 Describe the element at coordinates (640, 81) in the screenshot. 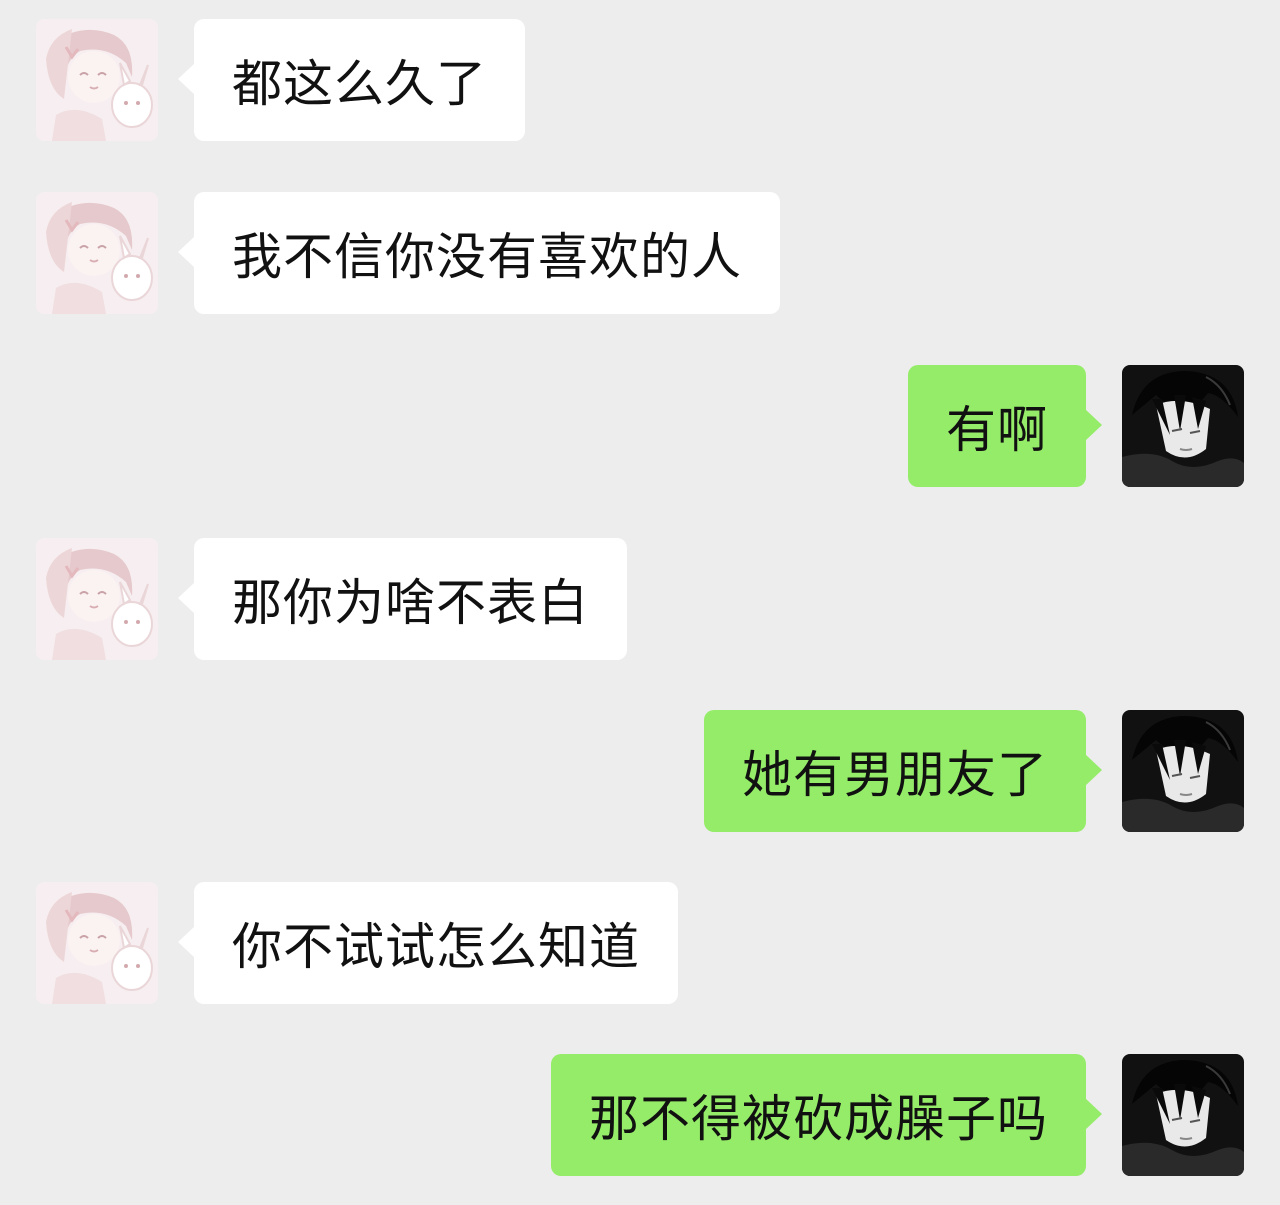

I see `message-row-incoming: 都这么久了` at that location.